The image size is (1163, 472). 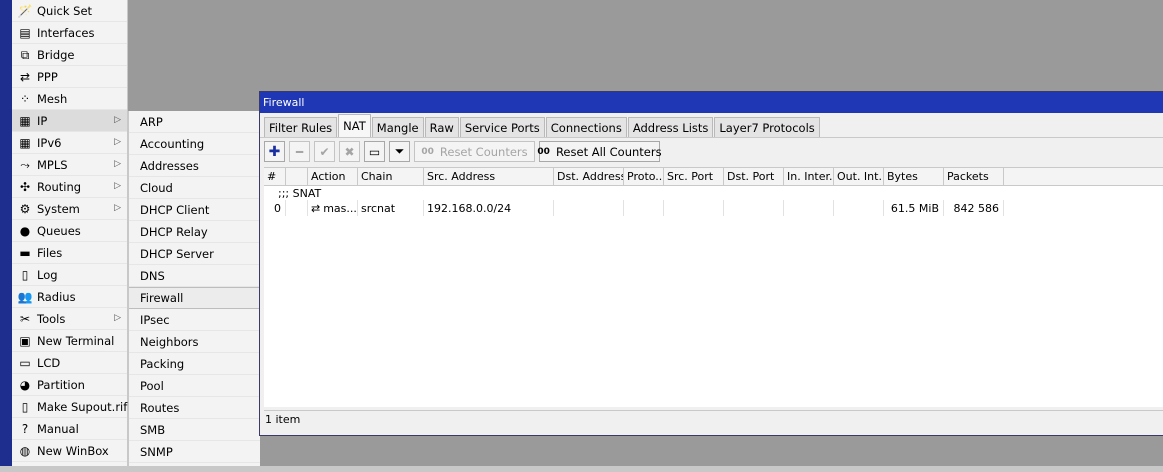 What do you see at coordinates (301, 127) in the screenshot?
I see `tab-filter-rules: Filter Rules` at bounding box center [301, 127].